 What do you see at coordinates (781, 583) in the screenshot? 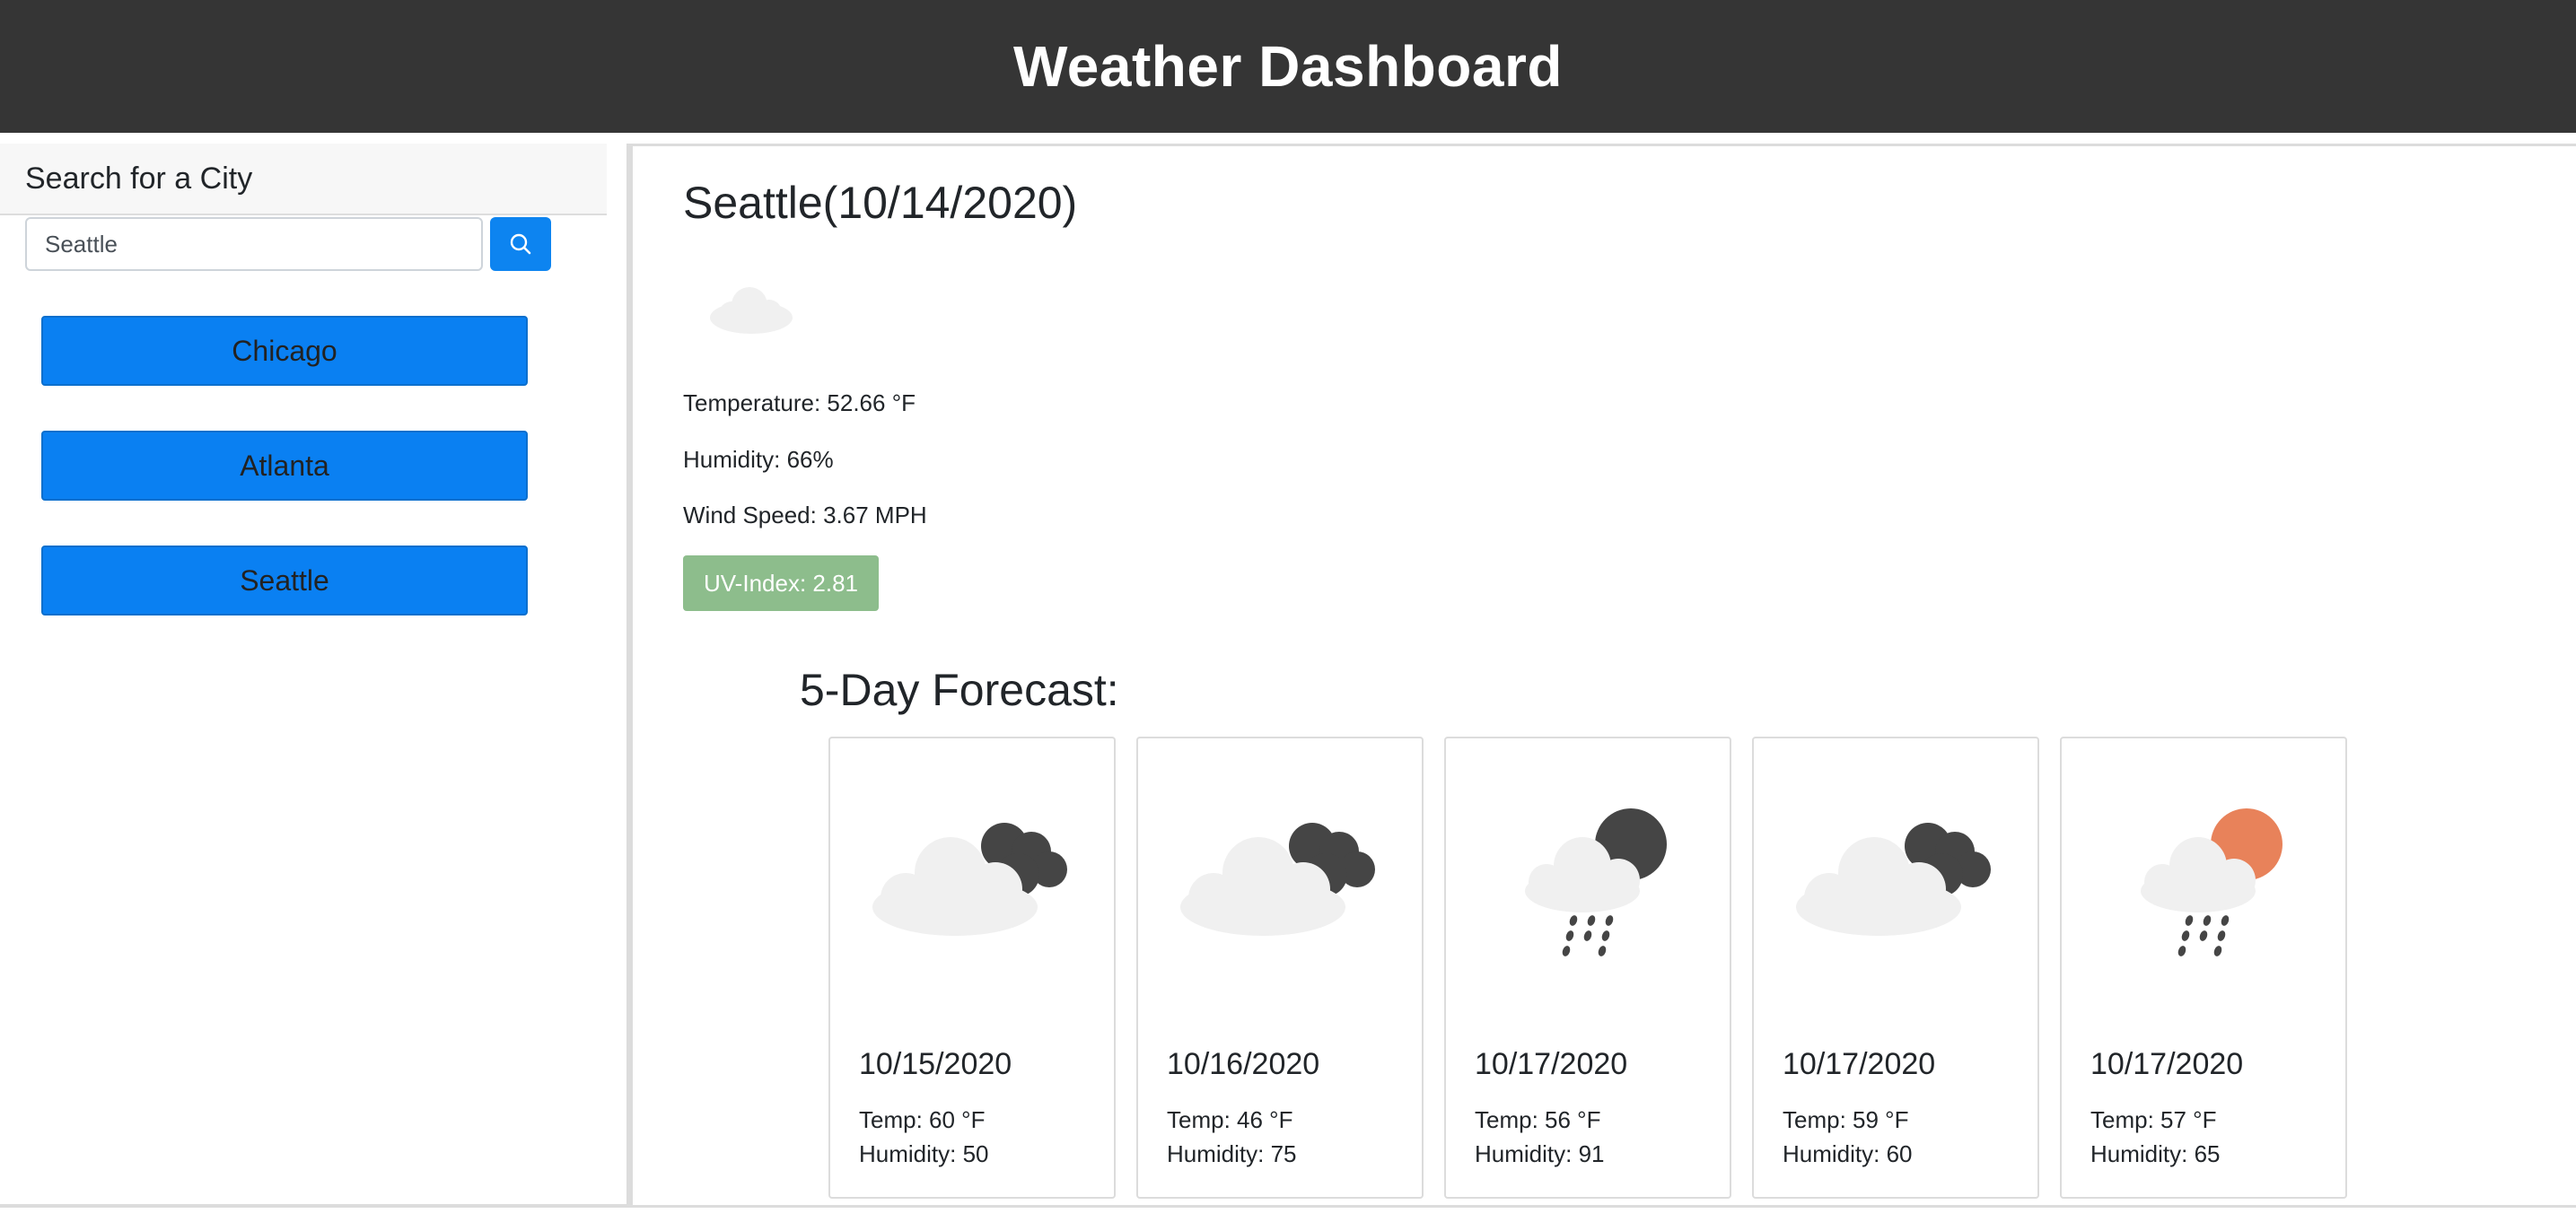
I see `uv-index-badge: UV-Index: 2.81` at bounding box center [781, 583].